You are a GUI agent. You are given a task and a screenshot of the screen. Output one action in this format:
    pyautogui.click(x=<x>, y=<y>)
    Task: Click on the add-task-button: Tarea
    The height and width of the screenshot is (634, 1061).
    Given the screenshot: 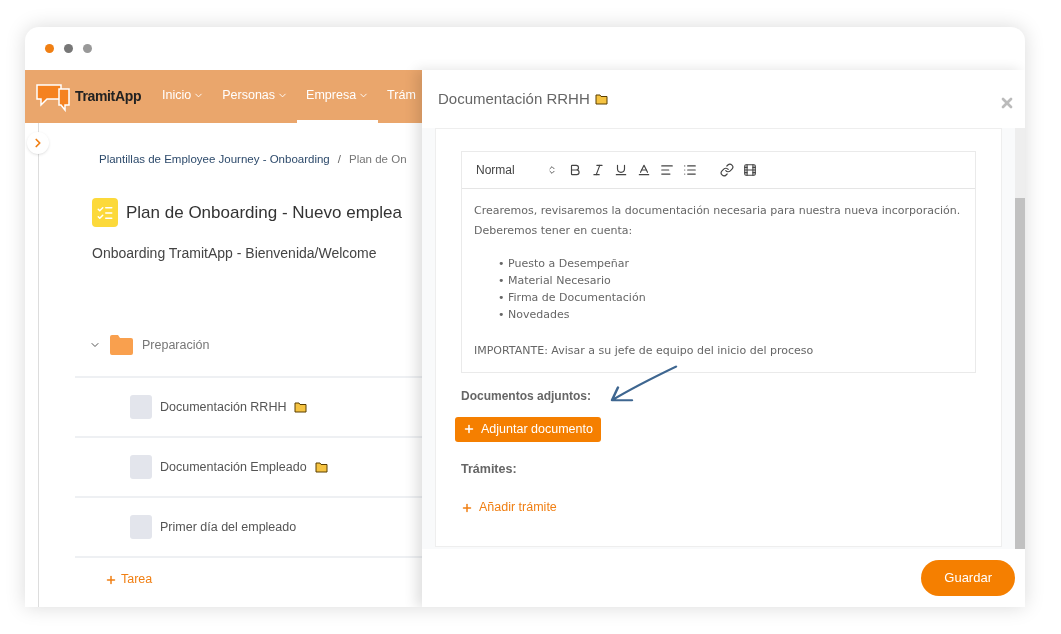 What is the action you would take?
    pyautogui.click(x=129, y=579)
    